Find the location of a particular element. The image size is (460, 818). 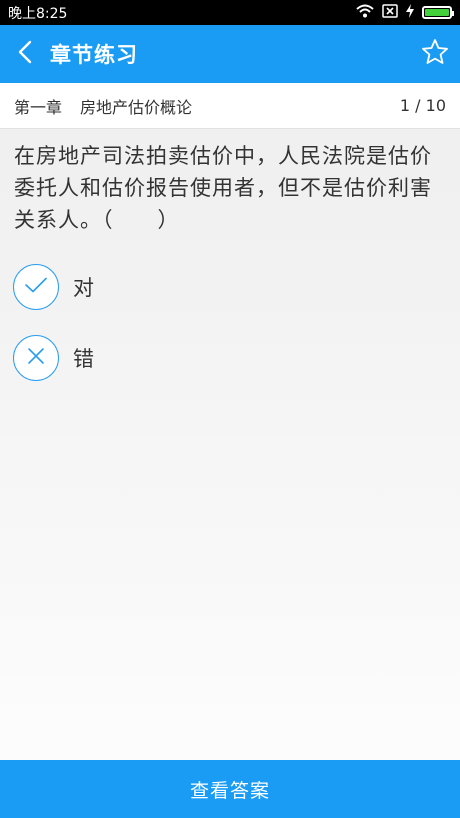

charging-icon is located at coordinates (410, 12).